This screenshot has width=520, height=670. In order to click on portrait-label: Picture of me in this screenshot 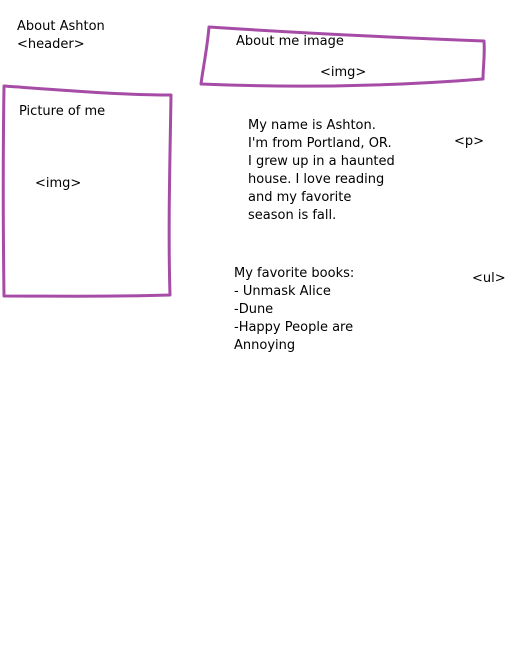, I will do `click(62, 111)`.